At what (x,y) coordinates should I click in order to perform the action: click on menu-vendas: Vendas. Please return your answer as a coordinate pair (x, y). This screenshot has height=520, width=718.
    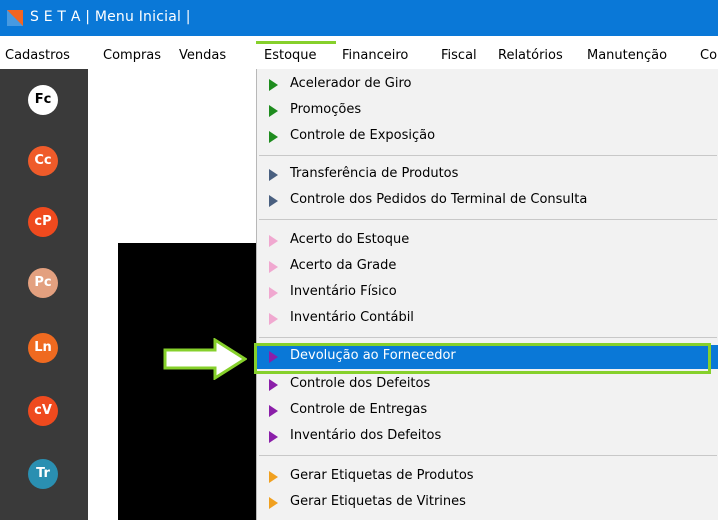
    Looking at the image, I should click on (202, 56).